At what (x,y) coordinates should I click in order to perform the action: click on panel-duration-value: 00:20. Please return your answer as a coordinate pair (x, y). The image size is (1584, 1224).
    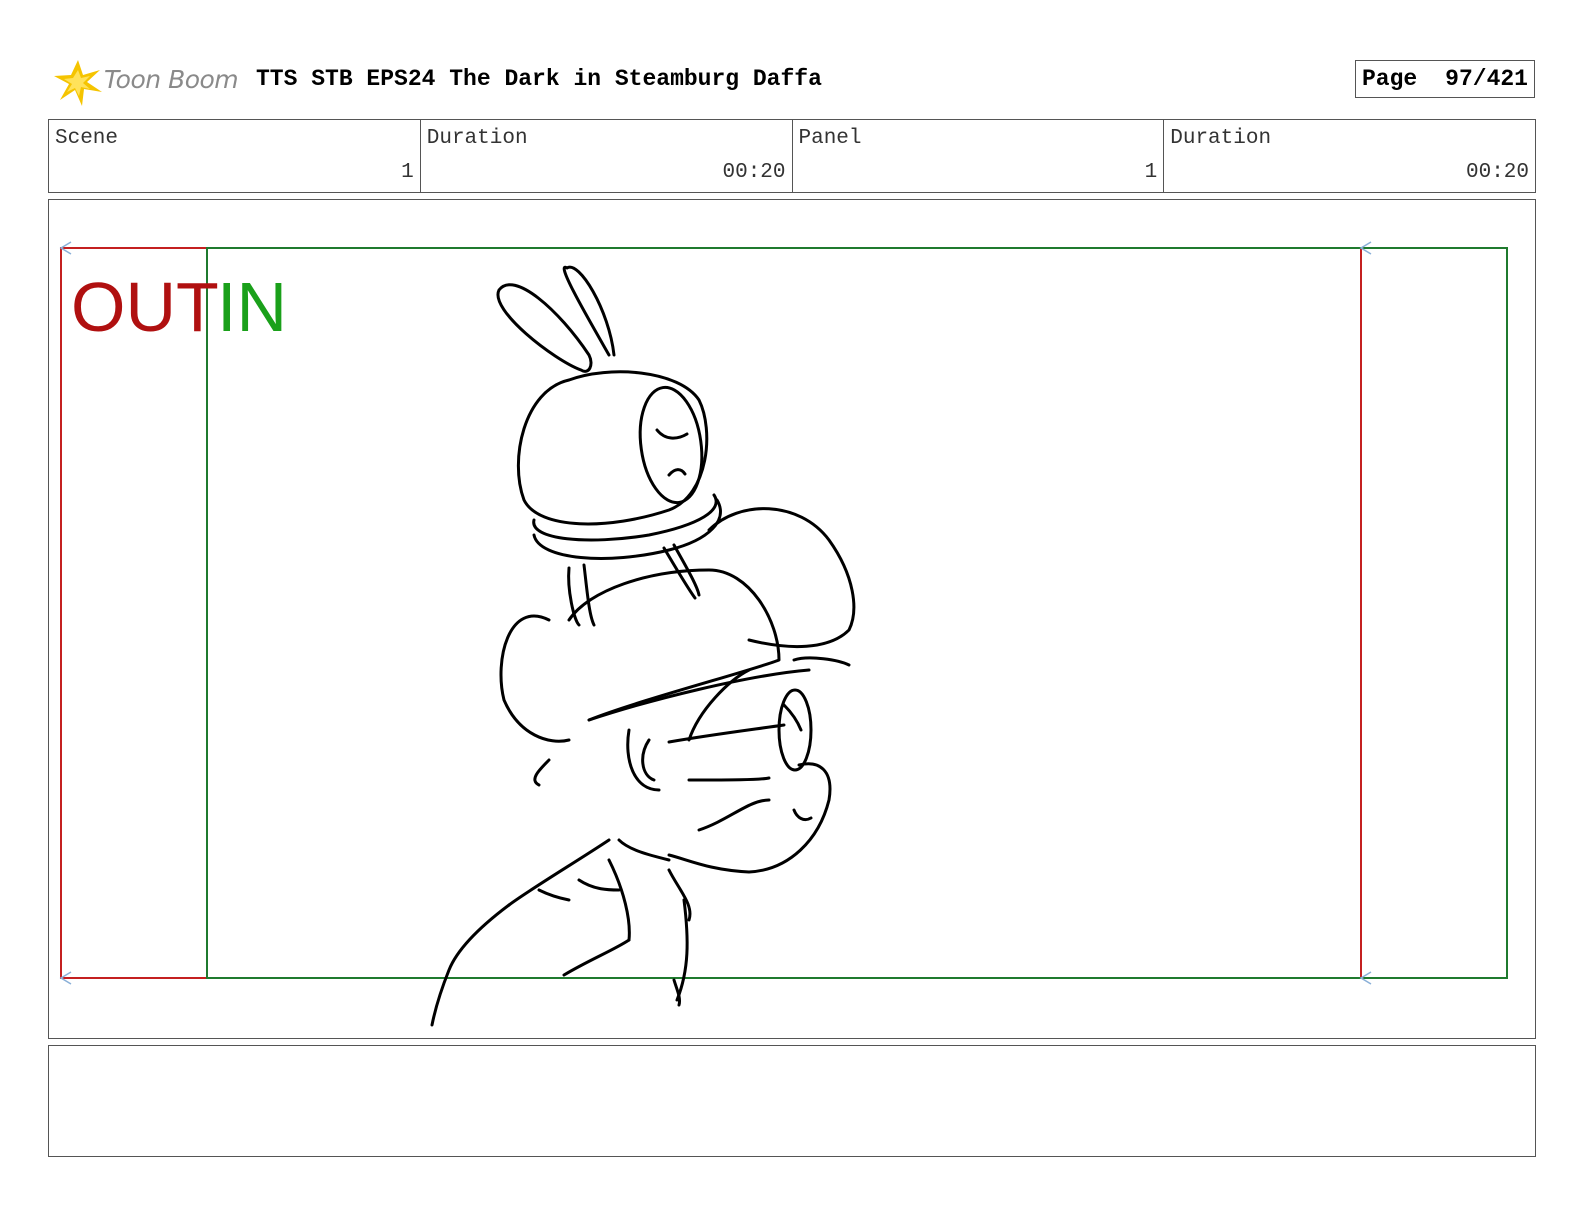
    Looking at the image, I should click on (1497, 172).